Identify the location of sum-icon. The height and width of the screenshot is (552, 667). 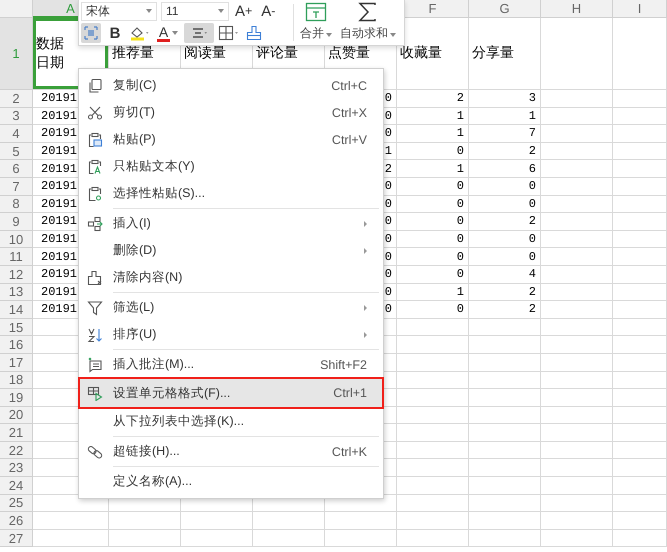
(368, 12).